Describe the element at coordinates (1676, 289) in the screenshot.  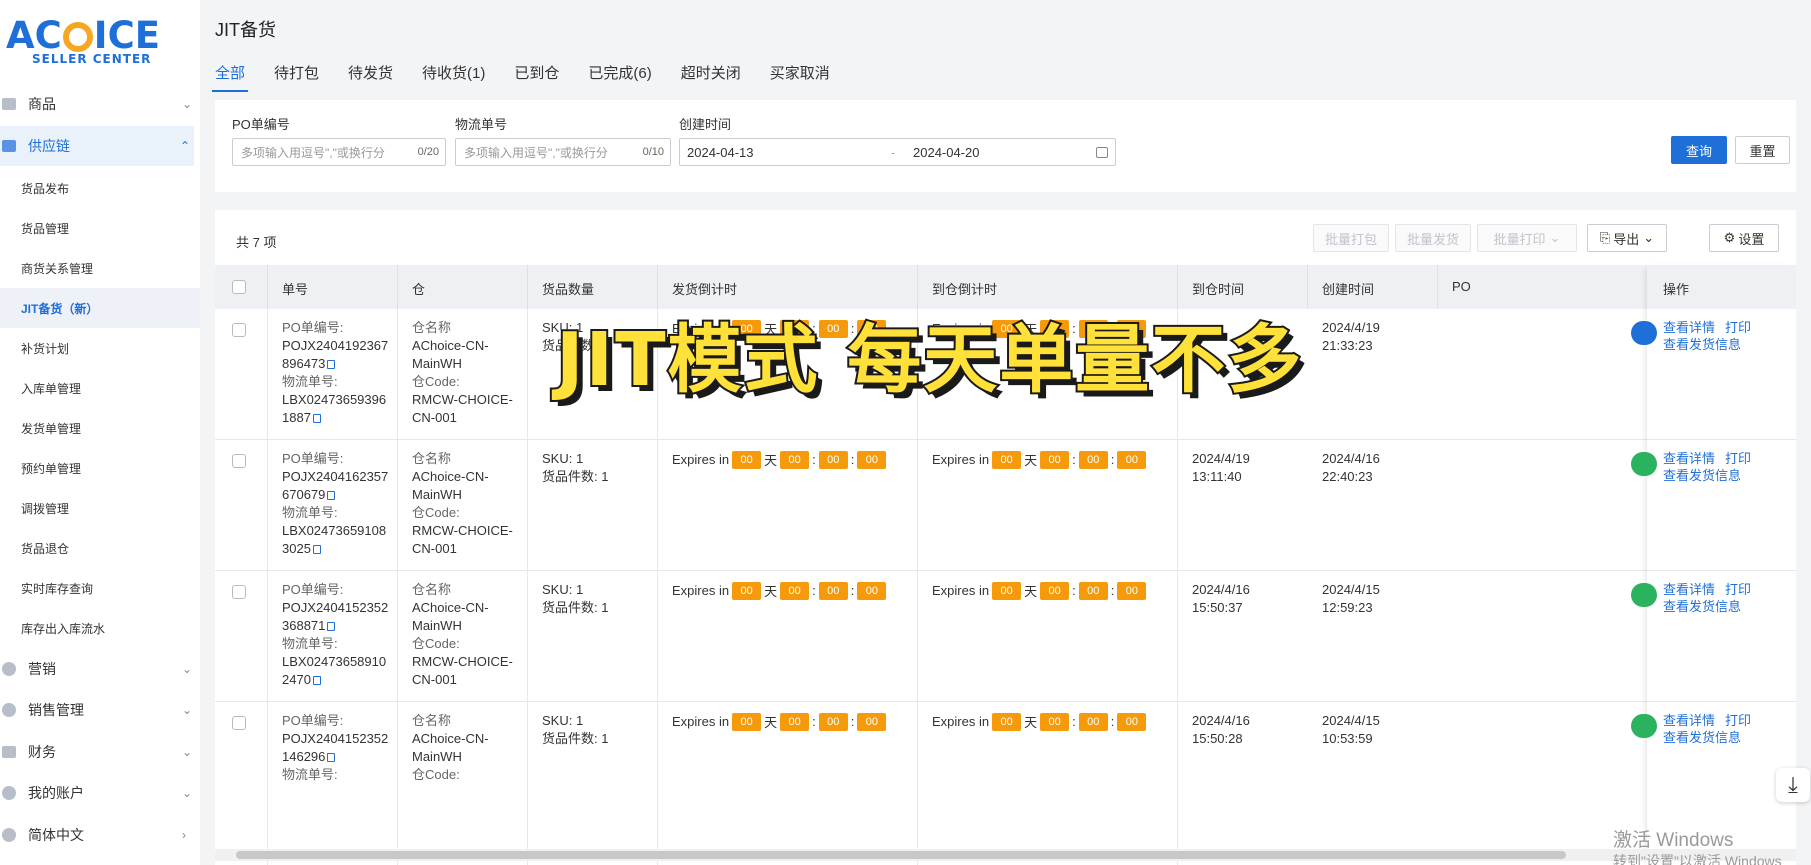
I see `col-ops: 操作` at that location.